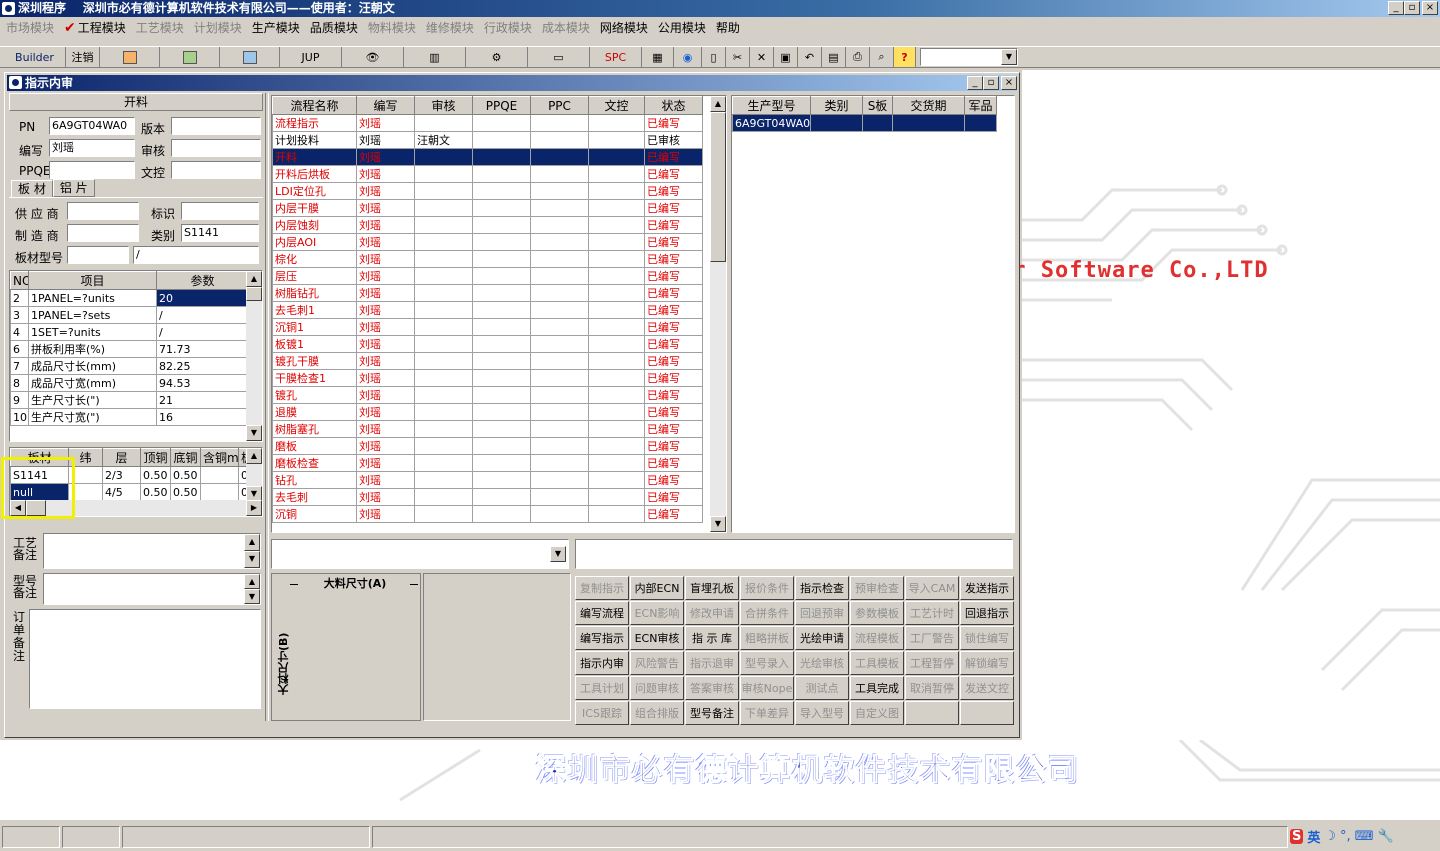 The image size is (1440, 851). What do you see at coordinates (487, 242) in the screenshot?
I see `table-row: 内层AOI 刘瑶 已编写` at bounding box center [487, 242].